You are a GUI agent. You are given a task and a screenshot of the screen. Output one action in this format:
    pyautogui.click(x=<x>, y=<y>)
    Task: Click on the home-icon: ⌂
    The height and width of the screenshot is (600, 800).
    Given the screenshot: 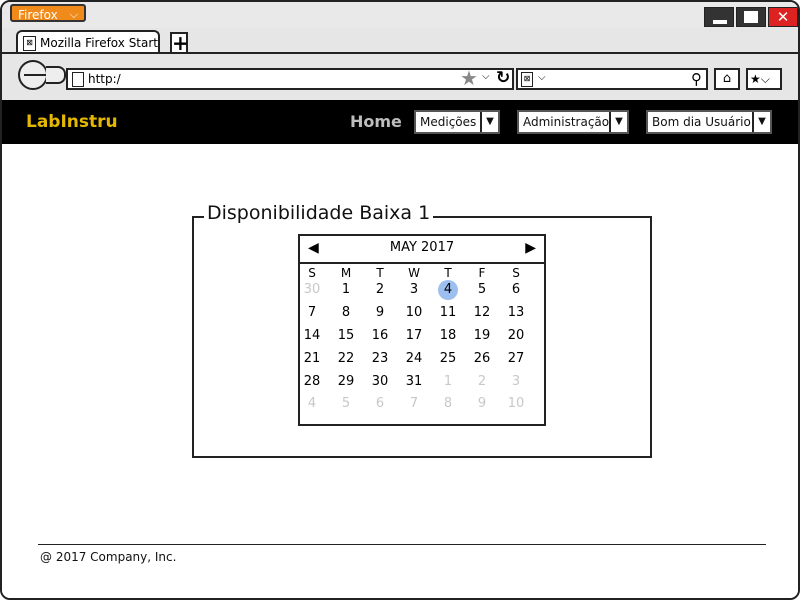 What is the action you would take?
    pyautogui.click(x=727, y=78)
    